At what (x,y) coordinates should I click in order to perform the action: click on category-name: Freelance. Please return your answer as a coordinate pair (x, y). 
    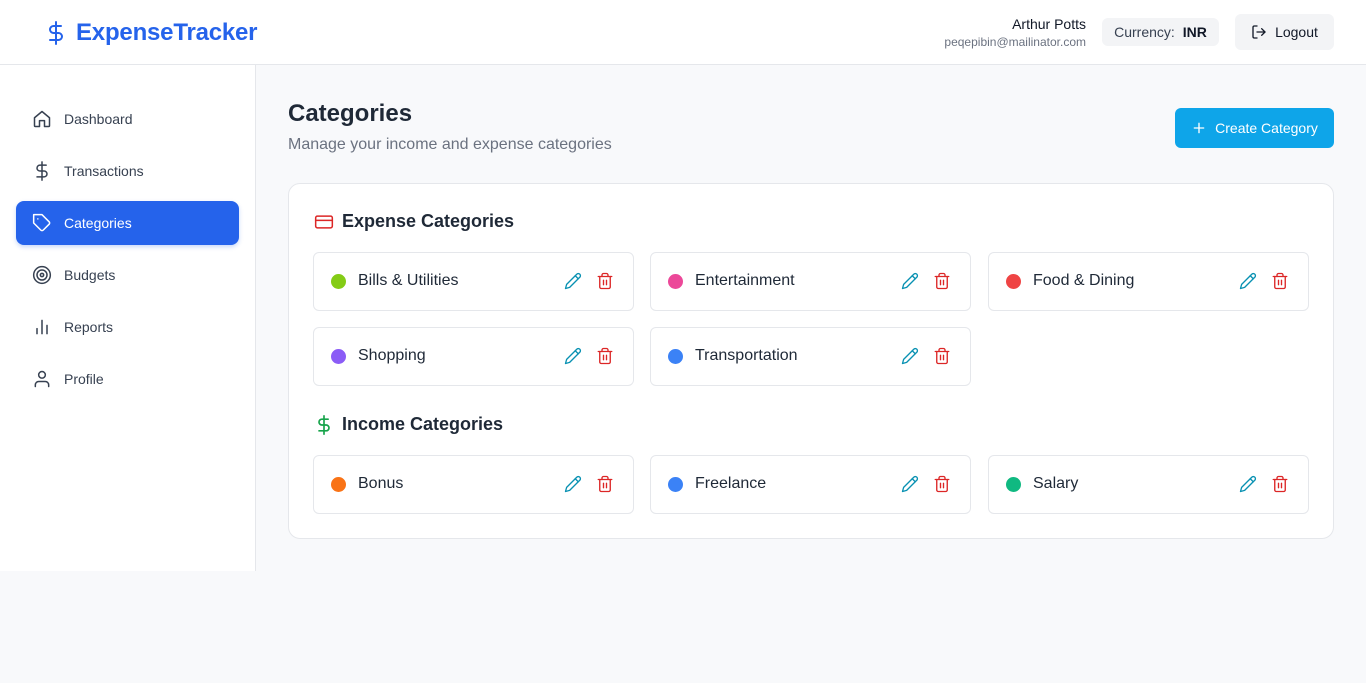
    Looking at the image, I should click on (731, 483).